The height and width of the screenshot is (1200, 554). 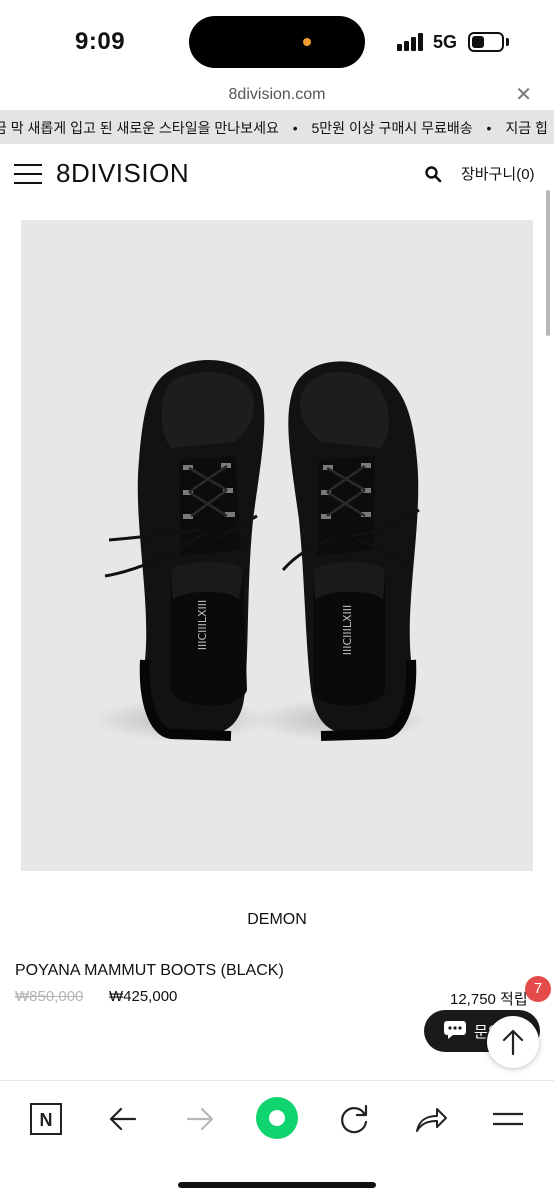 What do you see at coordinates (354, 1119) in the screenshot?
I see `refresh-icon` at bounding box center [354, 1119].